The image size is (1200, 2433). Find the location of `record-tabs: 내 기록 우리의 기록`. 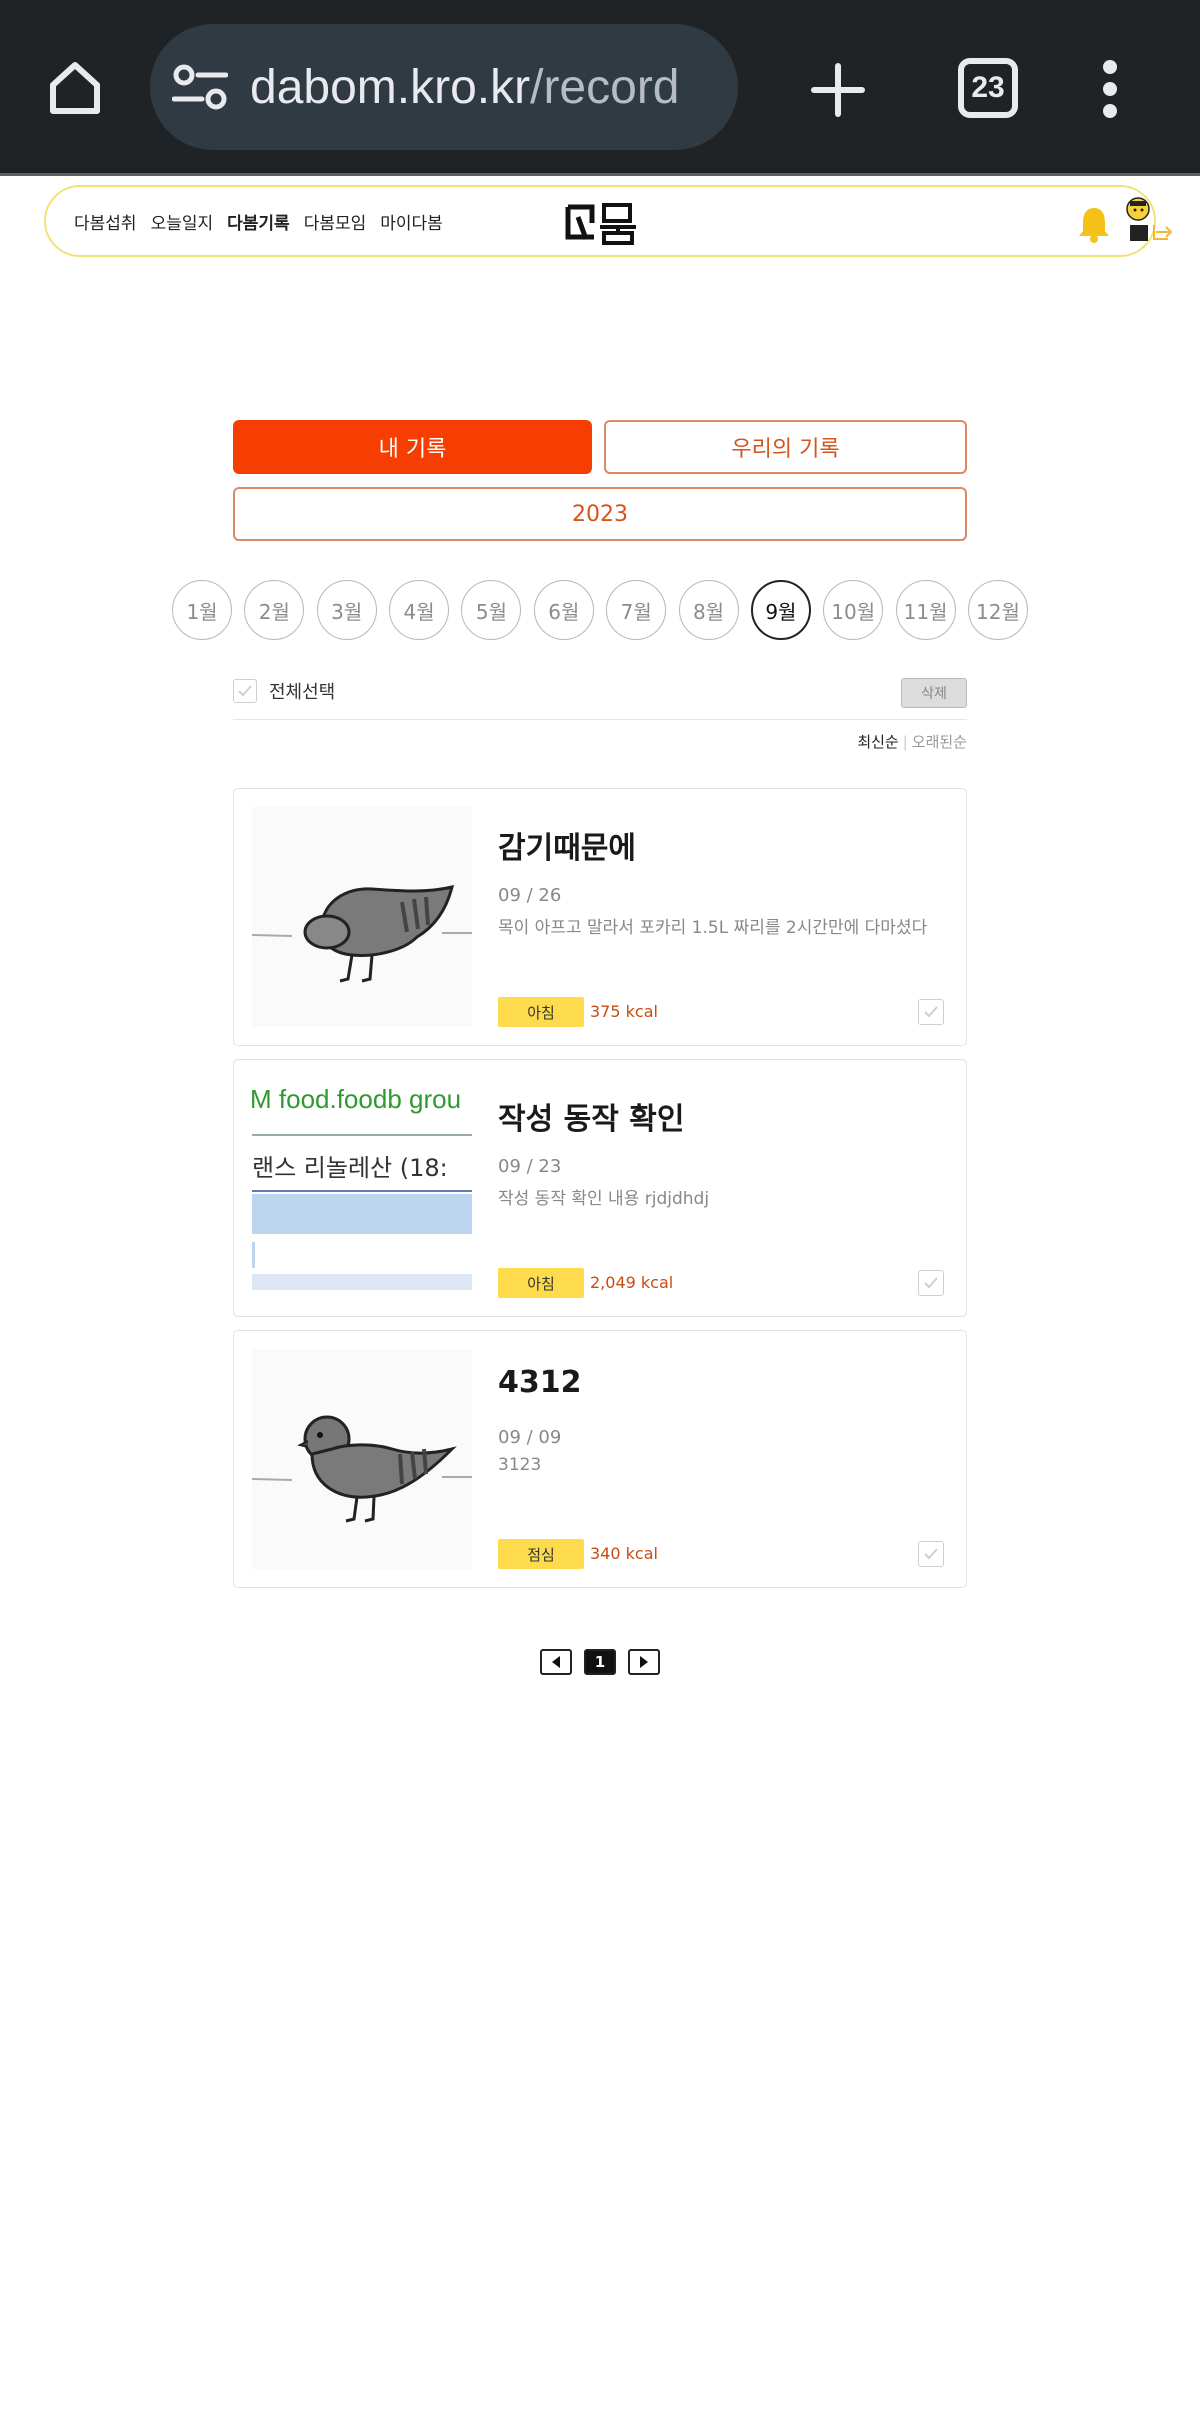

record-tabs: 내 기록 우리의 기록 is located at coordinates (600, 447).